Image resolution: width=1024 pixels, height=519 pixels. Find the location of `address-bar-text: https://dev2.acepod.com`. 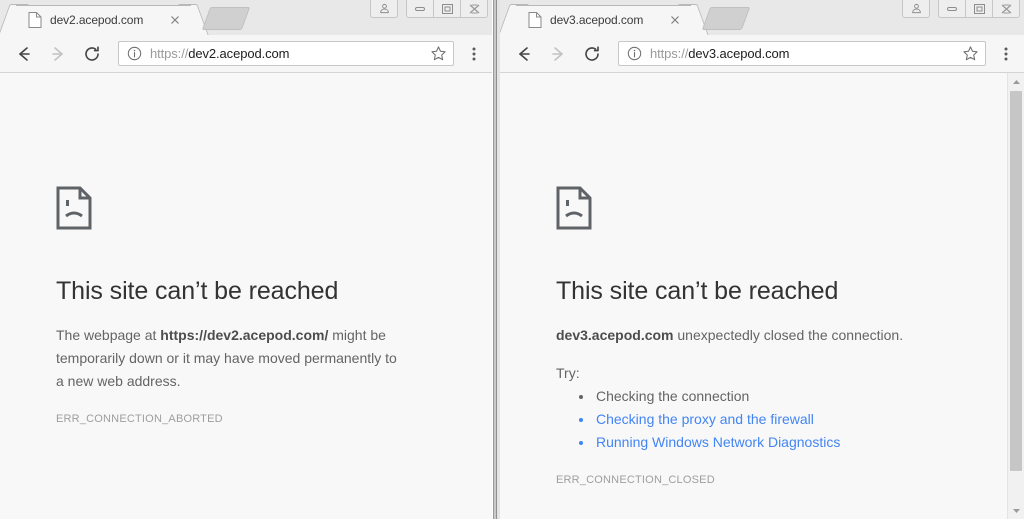

address-bar-text: https://dev2.acepod.com is located at coordinates (287, 53).